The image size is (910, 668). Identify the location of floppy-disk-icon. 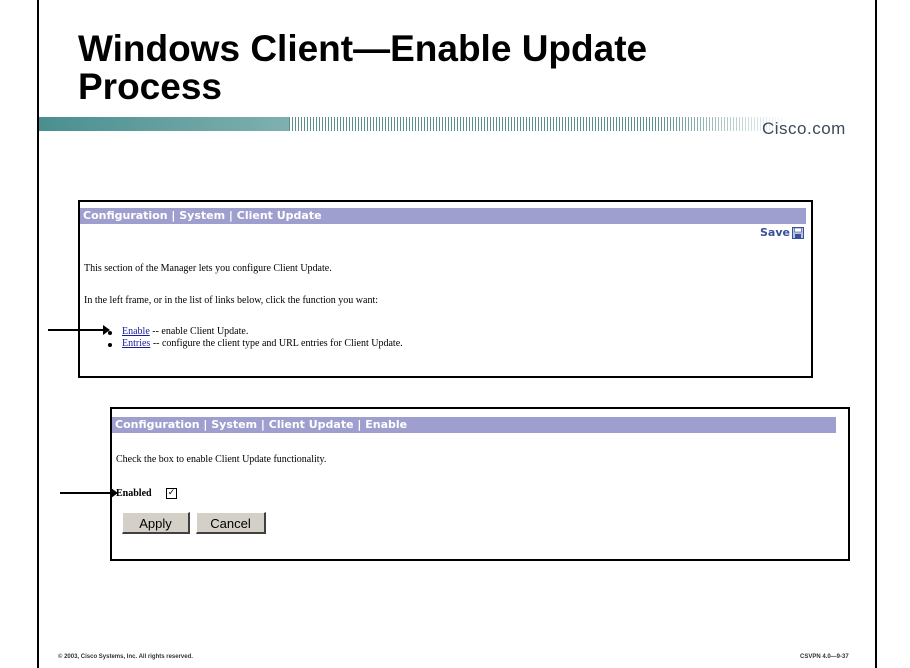
(797, 232).